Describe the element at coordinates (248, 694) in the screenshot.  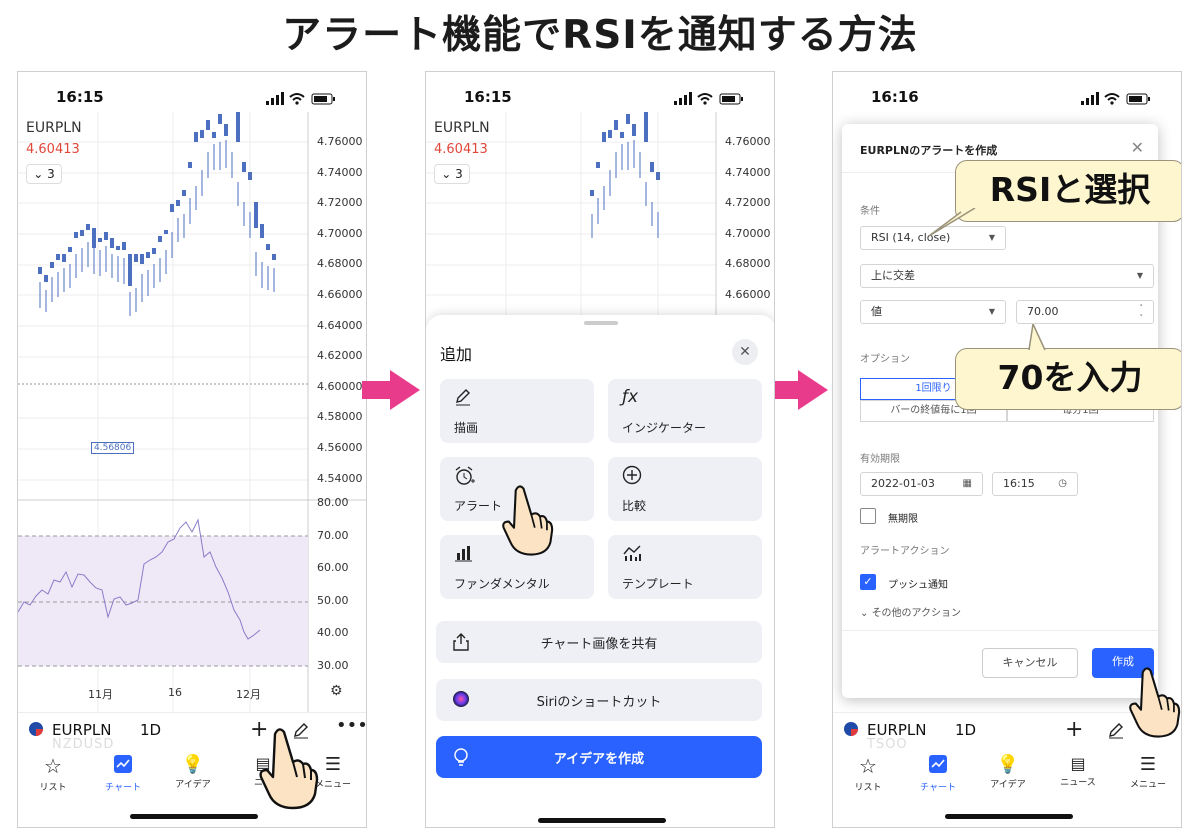
I see `x-tick: 12月` at that location.